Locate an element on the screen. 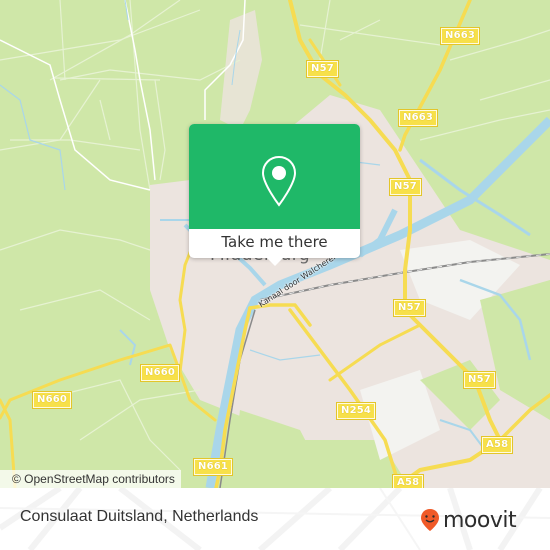  moovit-logo: moovit is located at coordinates (468, 520).